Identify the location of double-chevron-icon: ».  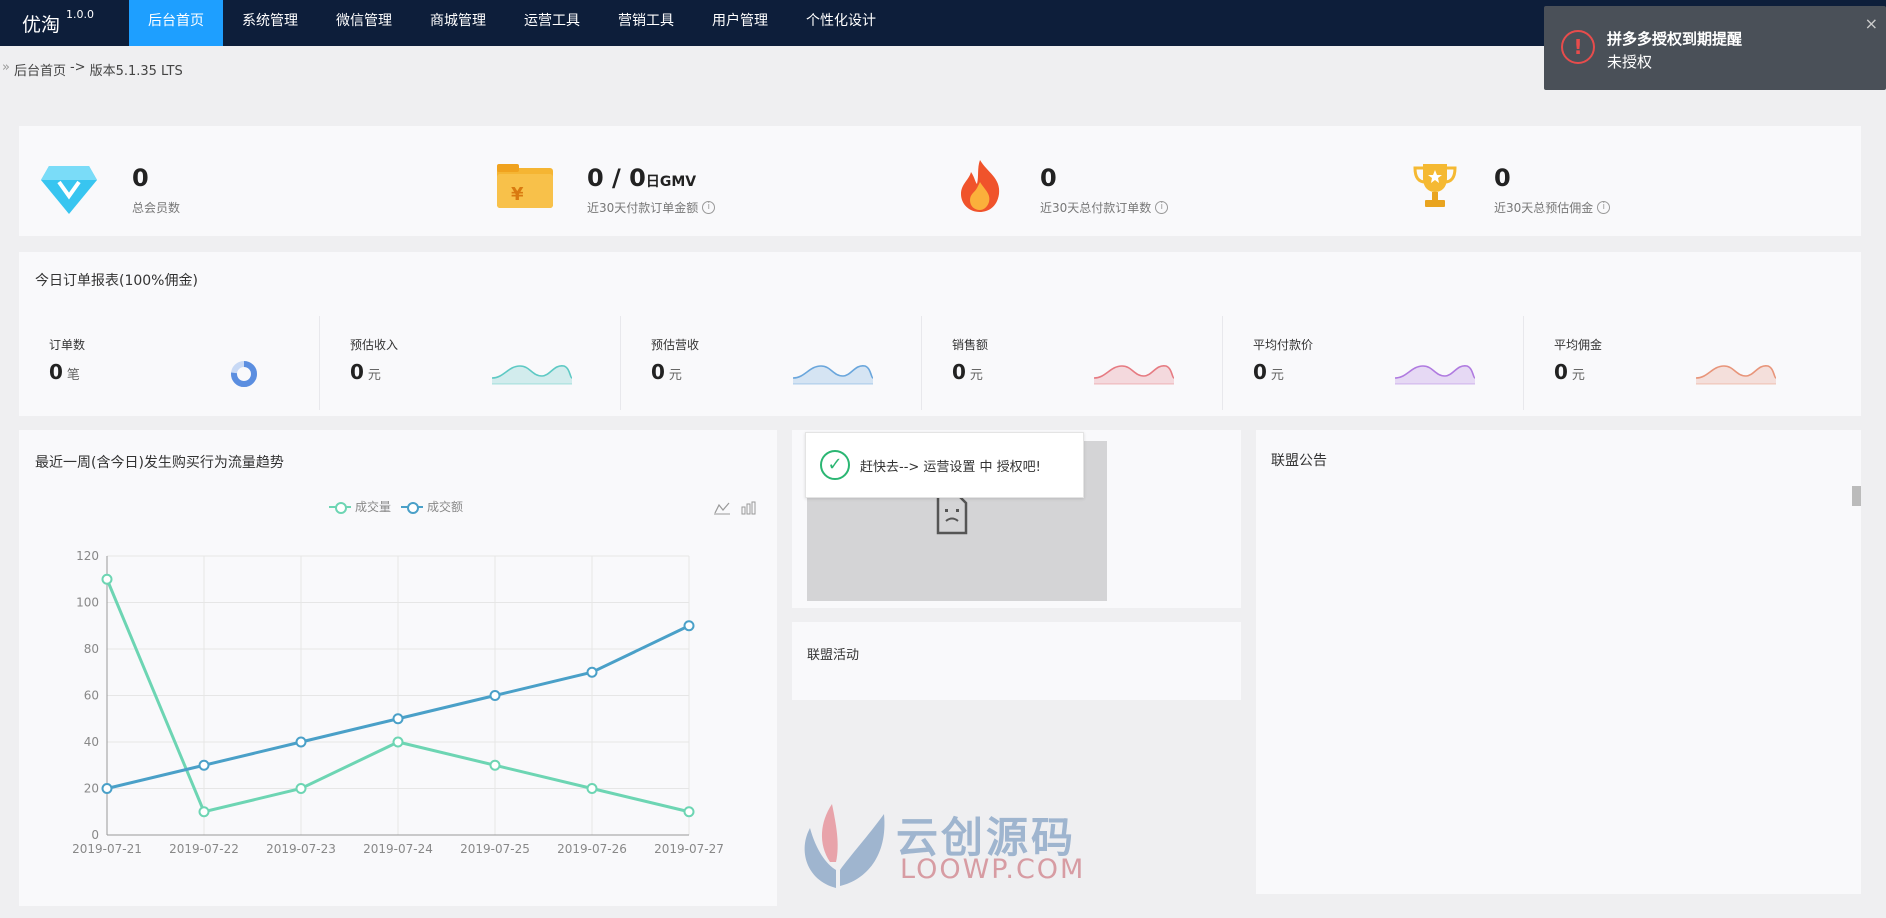
(6, 67).